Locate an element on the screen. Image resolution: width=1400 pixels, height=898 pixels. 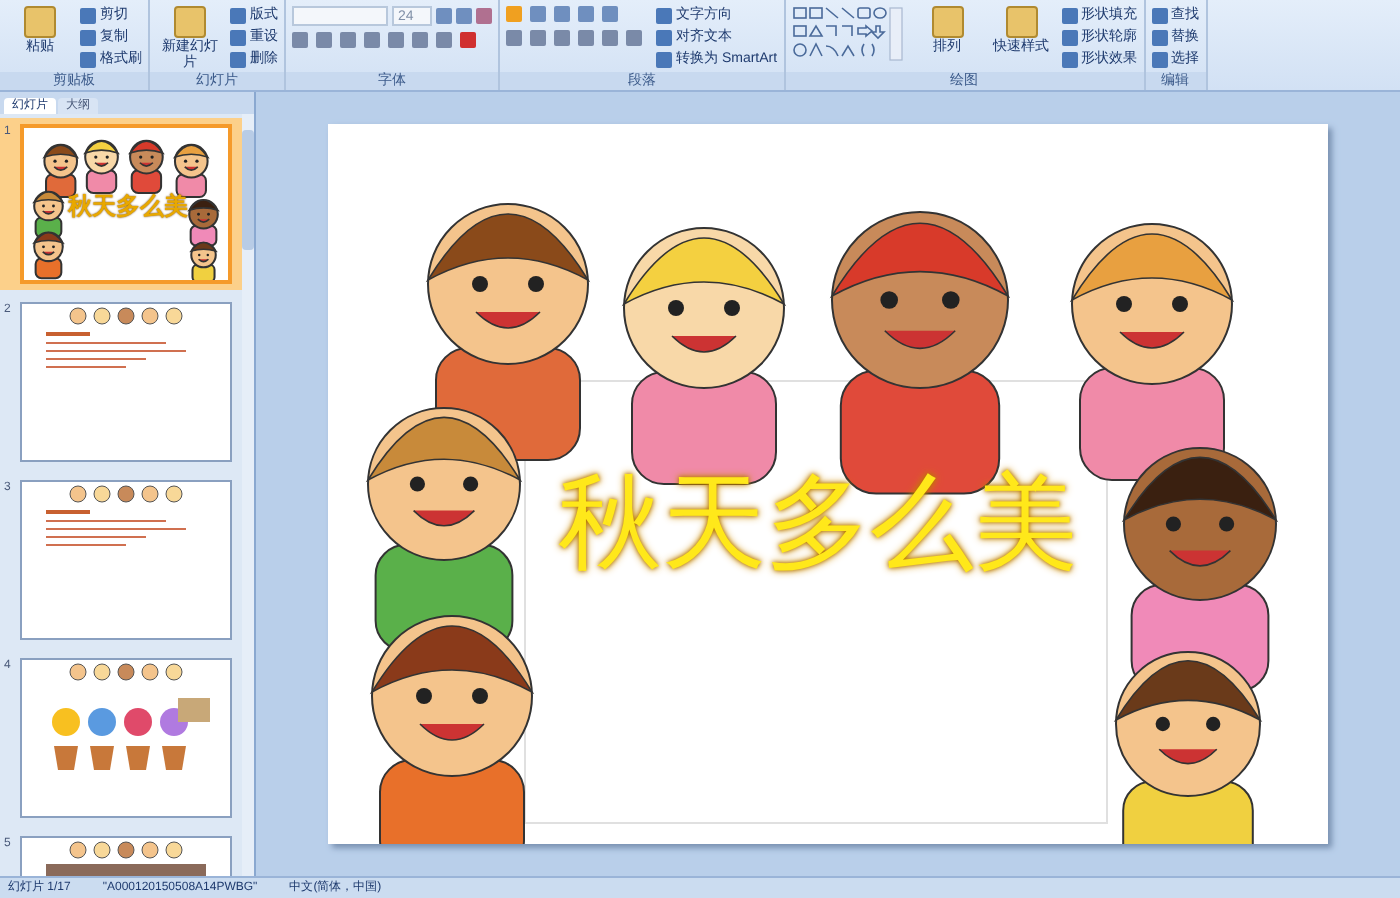
slide-title: 秋天多么美 is located at coordinates (818, 524).